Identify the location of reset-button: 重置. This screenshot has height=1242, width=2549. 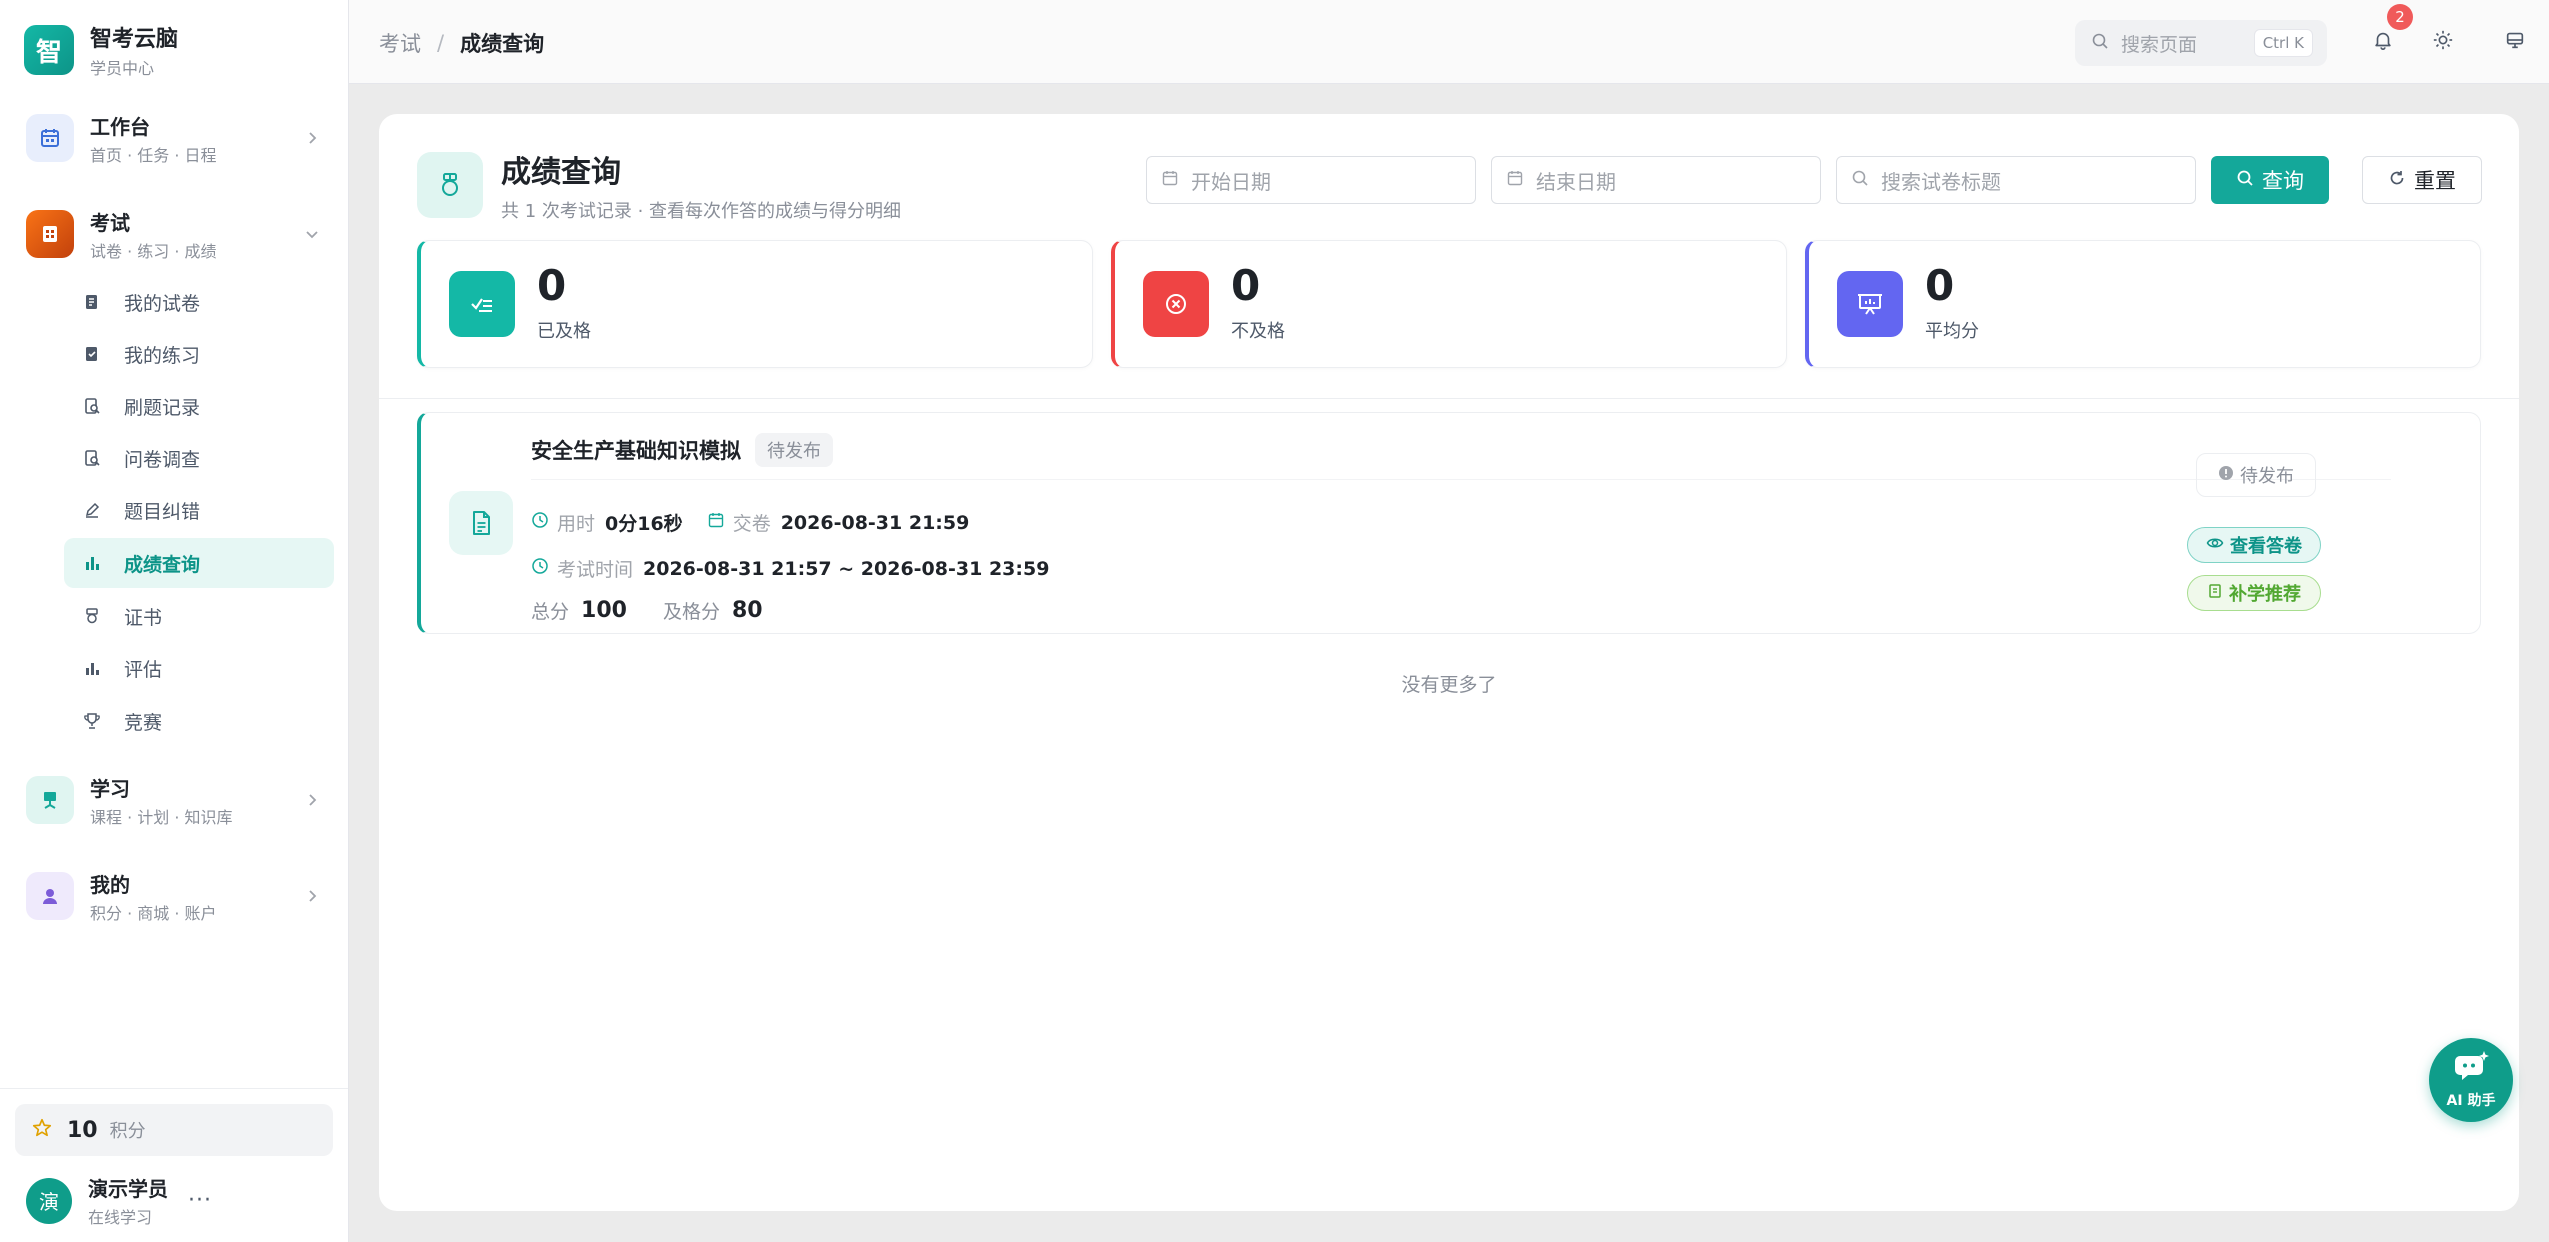
(2422, 180).